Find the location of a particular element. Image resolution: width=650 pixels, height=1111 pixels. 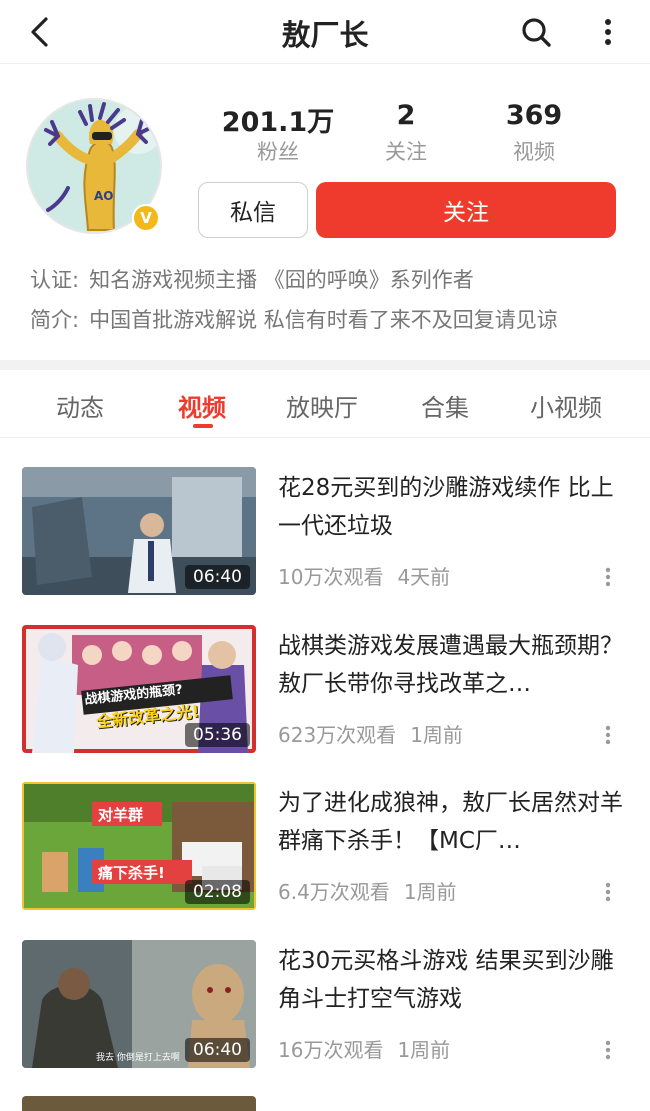

video-views: 16万次观看 is located at coordinates (331, 1050).